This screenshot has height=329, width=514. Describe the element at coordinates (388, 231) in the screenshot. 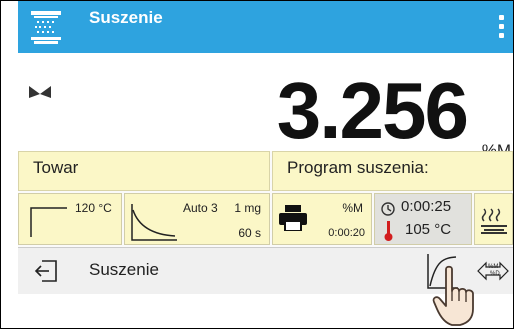

I see `thermometer-icon` at that location.